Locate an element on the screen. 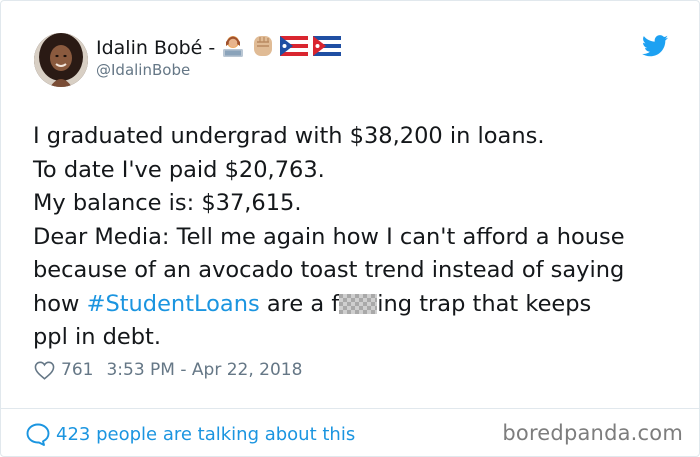 This screenshot has height=457, width=700. like-count: 761 is located at coordinates (77, 370).